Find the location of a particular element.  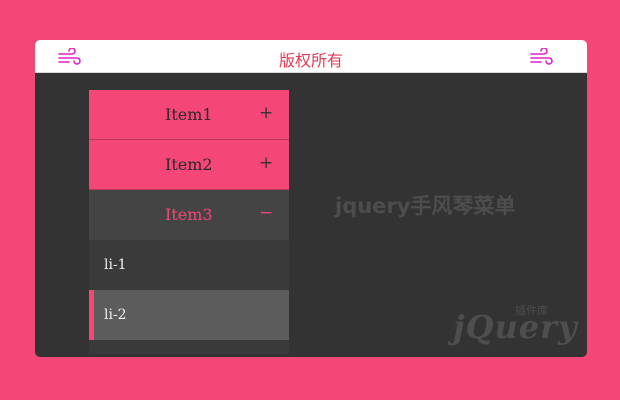

watermark-main-text: jQuery is located at coordinates (515, 327).